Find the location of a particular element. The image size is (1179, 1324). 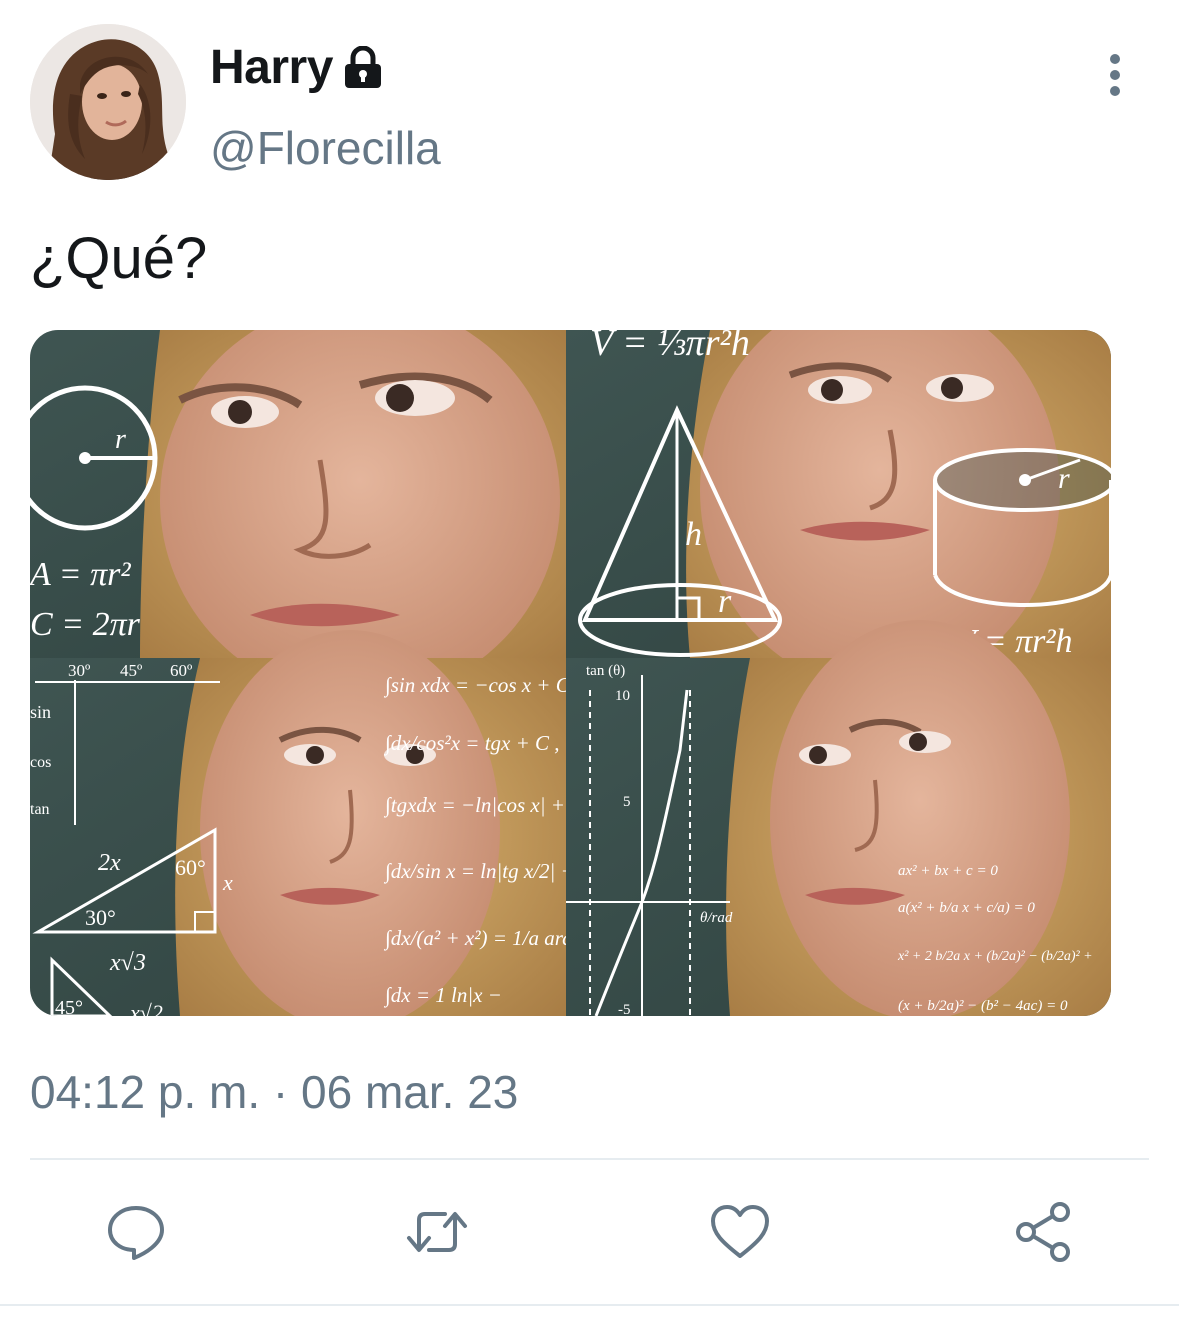

triangle-hypotenuse: 2x is located at coordinates (109, 863).